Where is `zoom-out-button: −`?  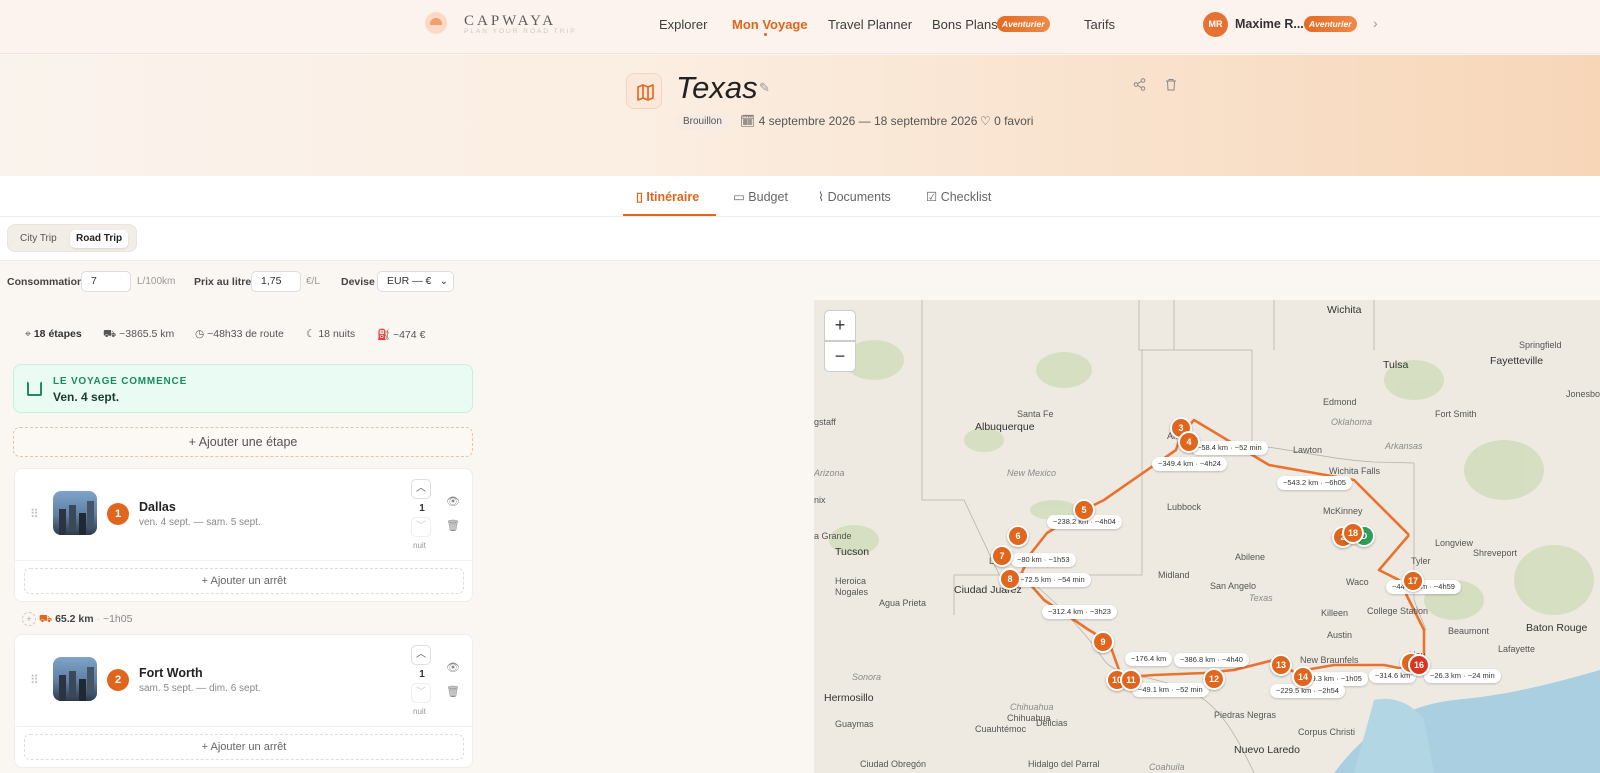 zoom-out-button: − is located at coordinates (840, 356).